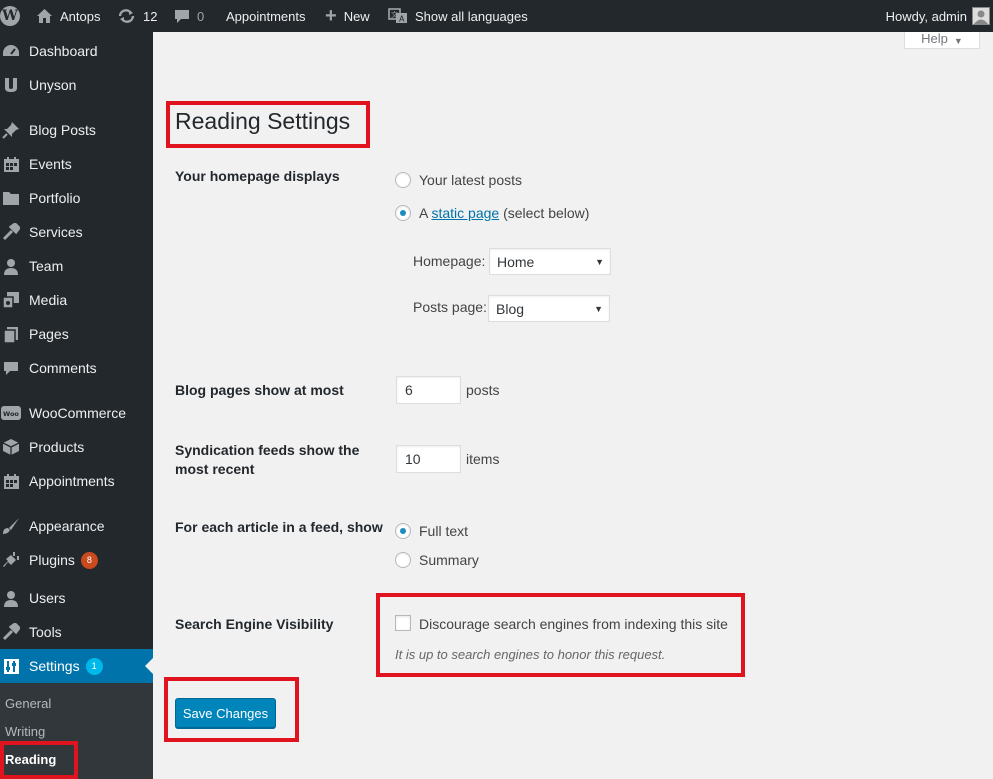 The width and height of the screenshot is (993, 779). Describe the element at coordinates (549, 308) in the screenshot. I see `posts-page-select: Blog ▼` at that location.